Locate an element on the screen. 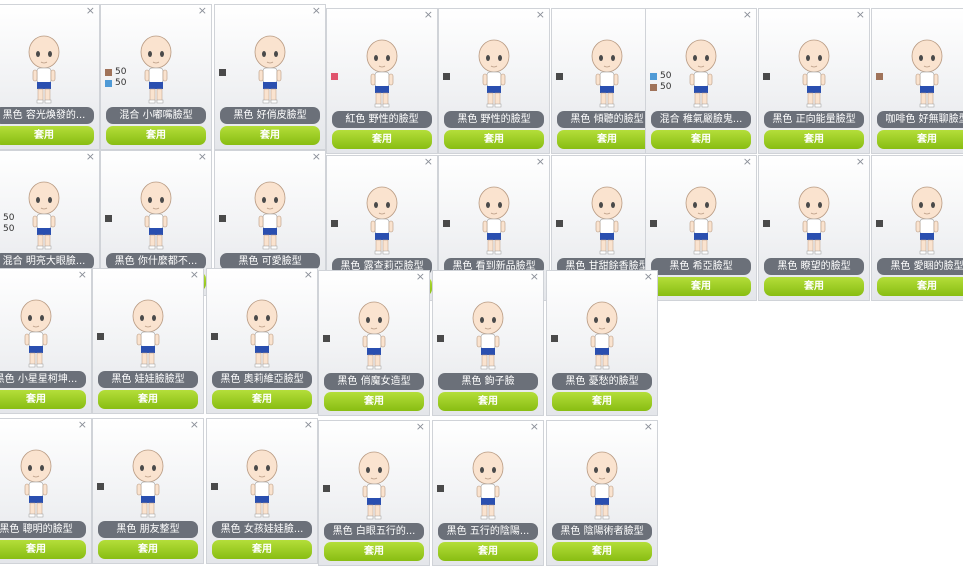 The width and height of the screenshot is (963, 566). face-card: × 黑色 希亞臉型 套用 is located at coordinates (701, 228).